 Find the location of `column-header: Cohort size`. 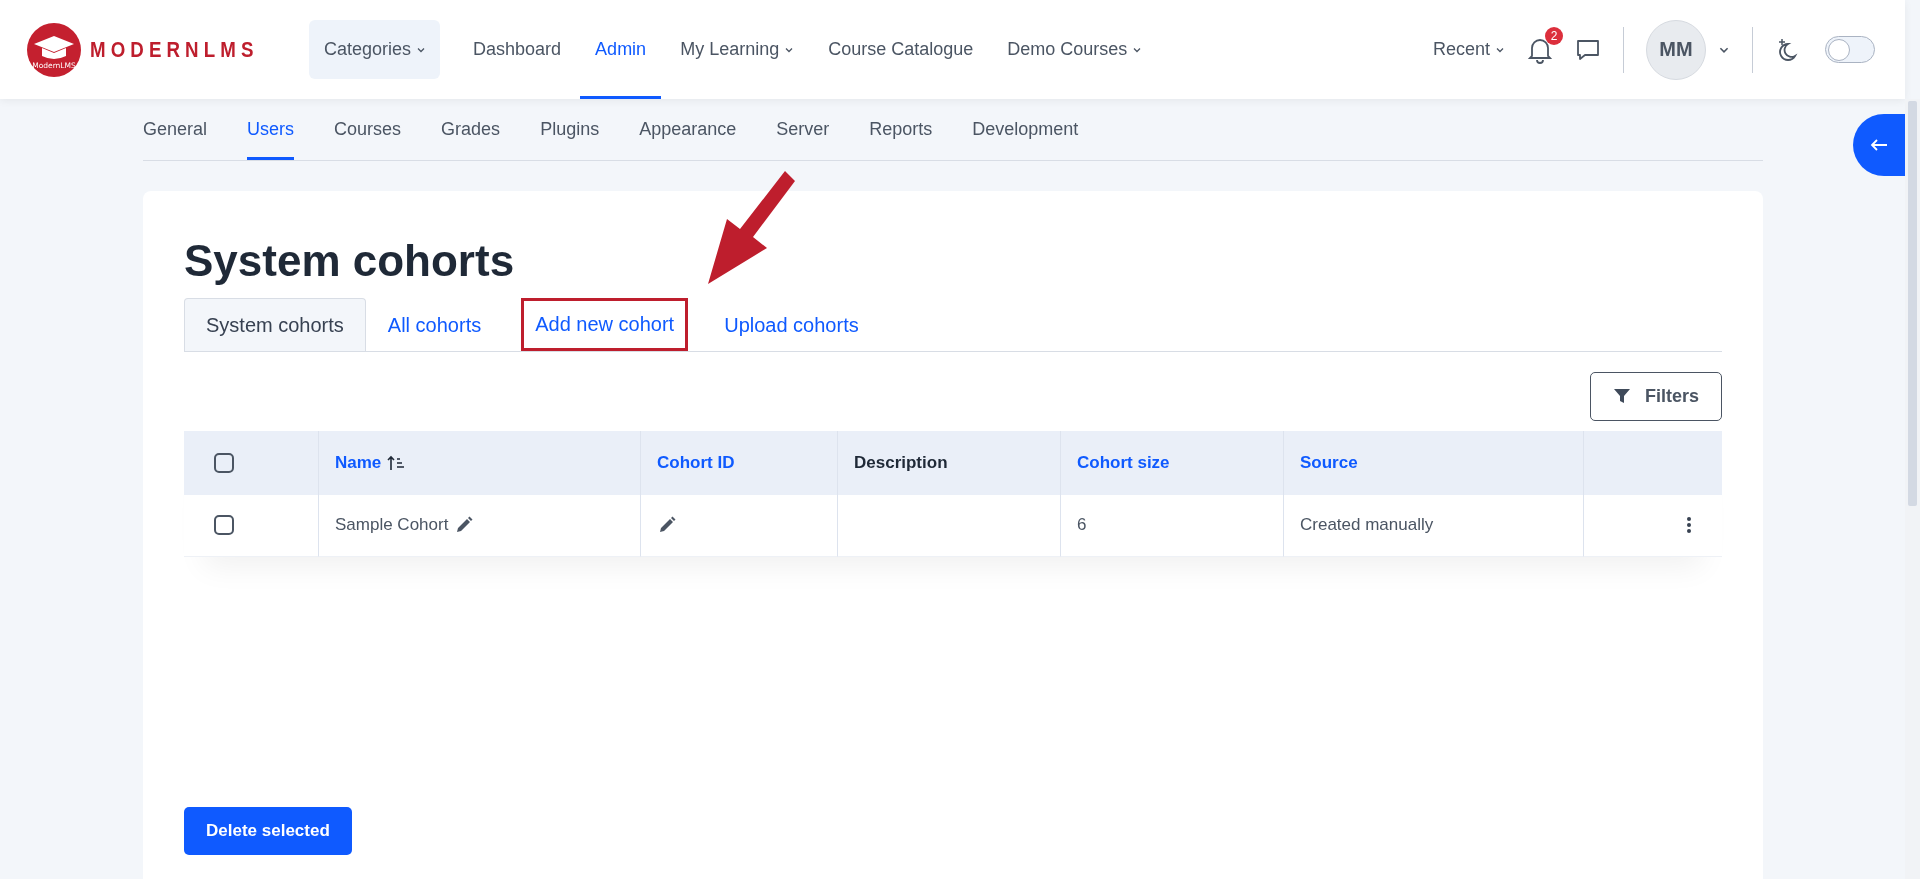

column-header: Cohort size is located at coordinates (1123, 462).